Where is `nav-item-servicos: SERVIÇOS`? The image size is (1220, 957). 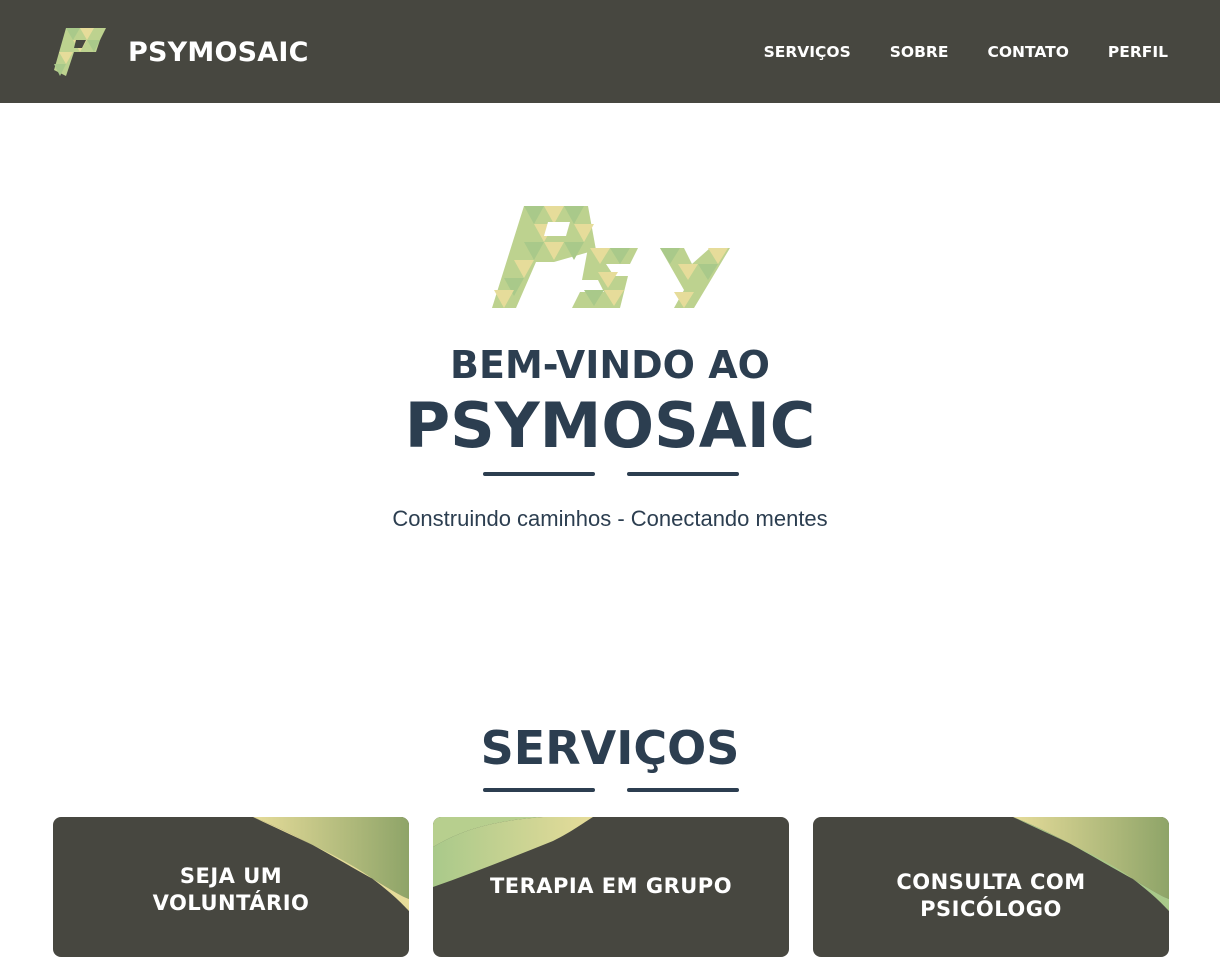 nav-item-servicos: SERVIÇOS is located at coordinates (807, 52).